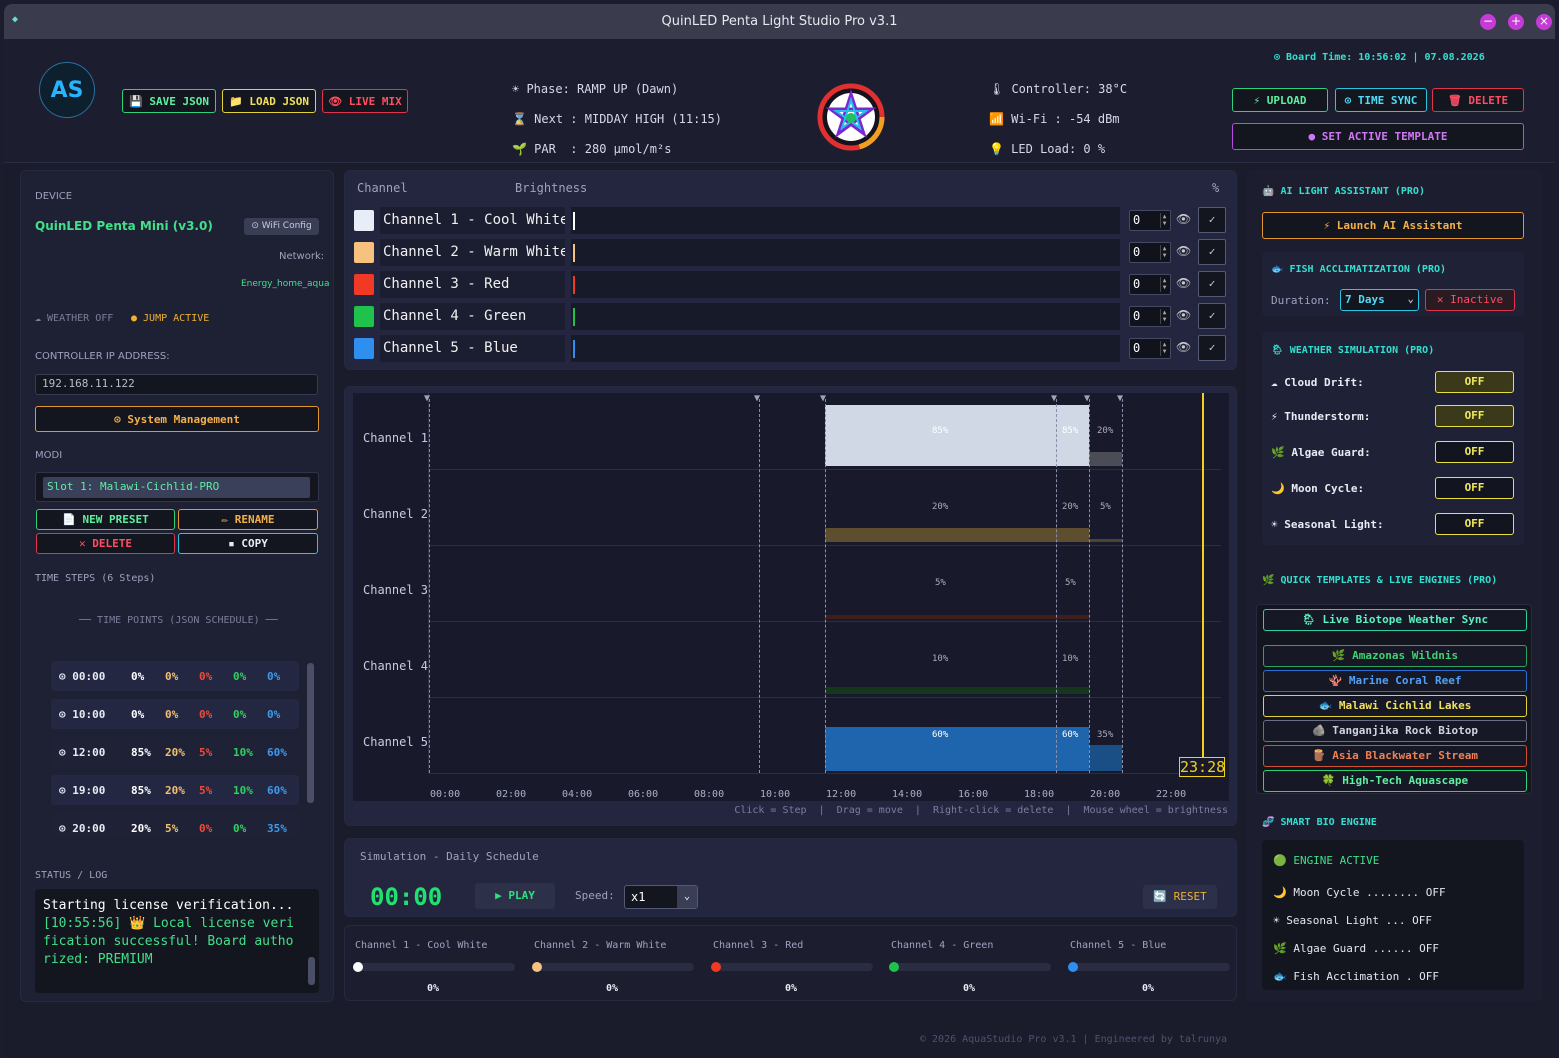 Image resolution: width=1559 pixels, height=1058 pixels. I want to click on time-point-row: ⊙ 20:00 20% 5% 0% 0% 35%, so click(175, 825).